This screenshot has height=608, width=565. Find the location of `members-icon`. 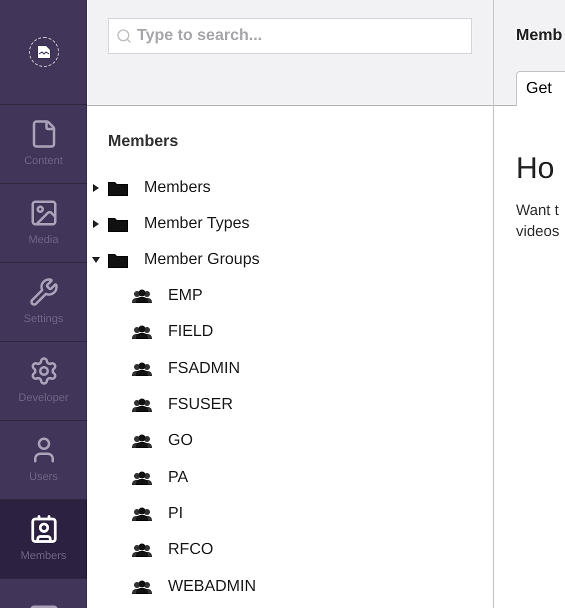

members-icon is located at coordinates (43, 529).